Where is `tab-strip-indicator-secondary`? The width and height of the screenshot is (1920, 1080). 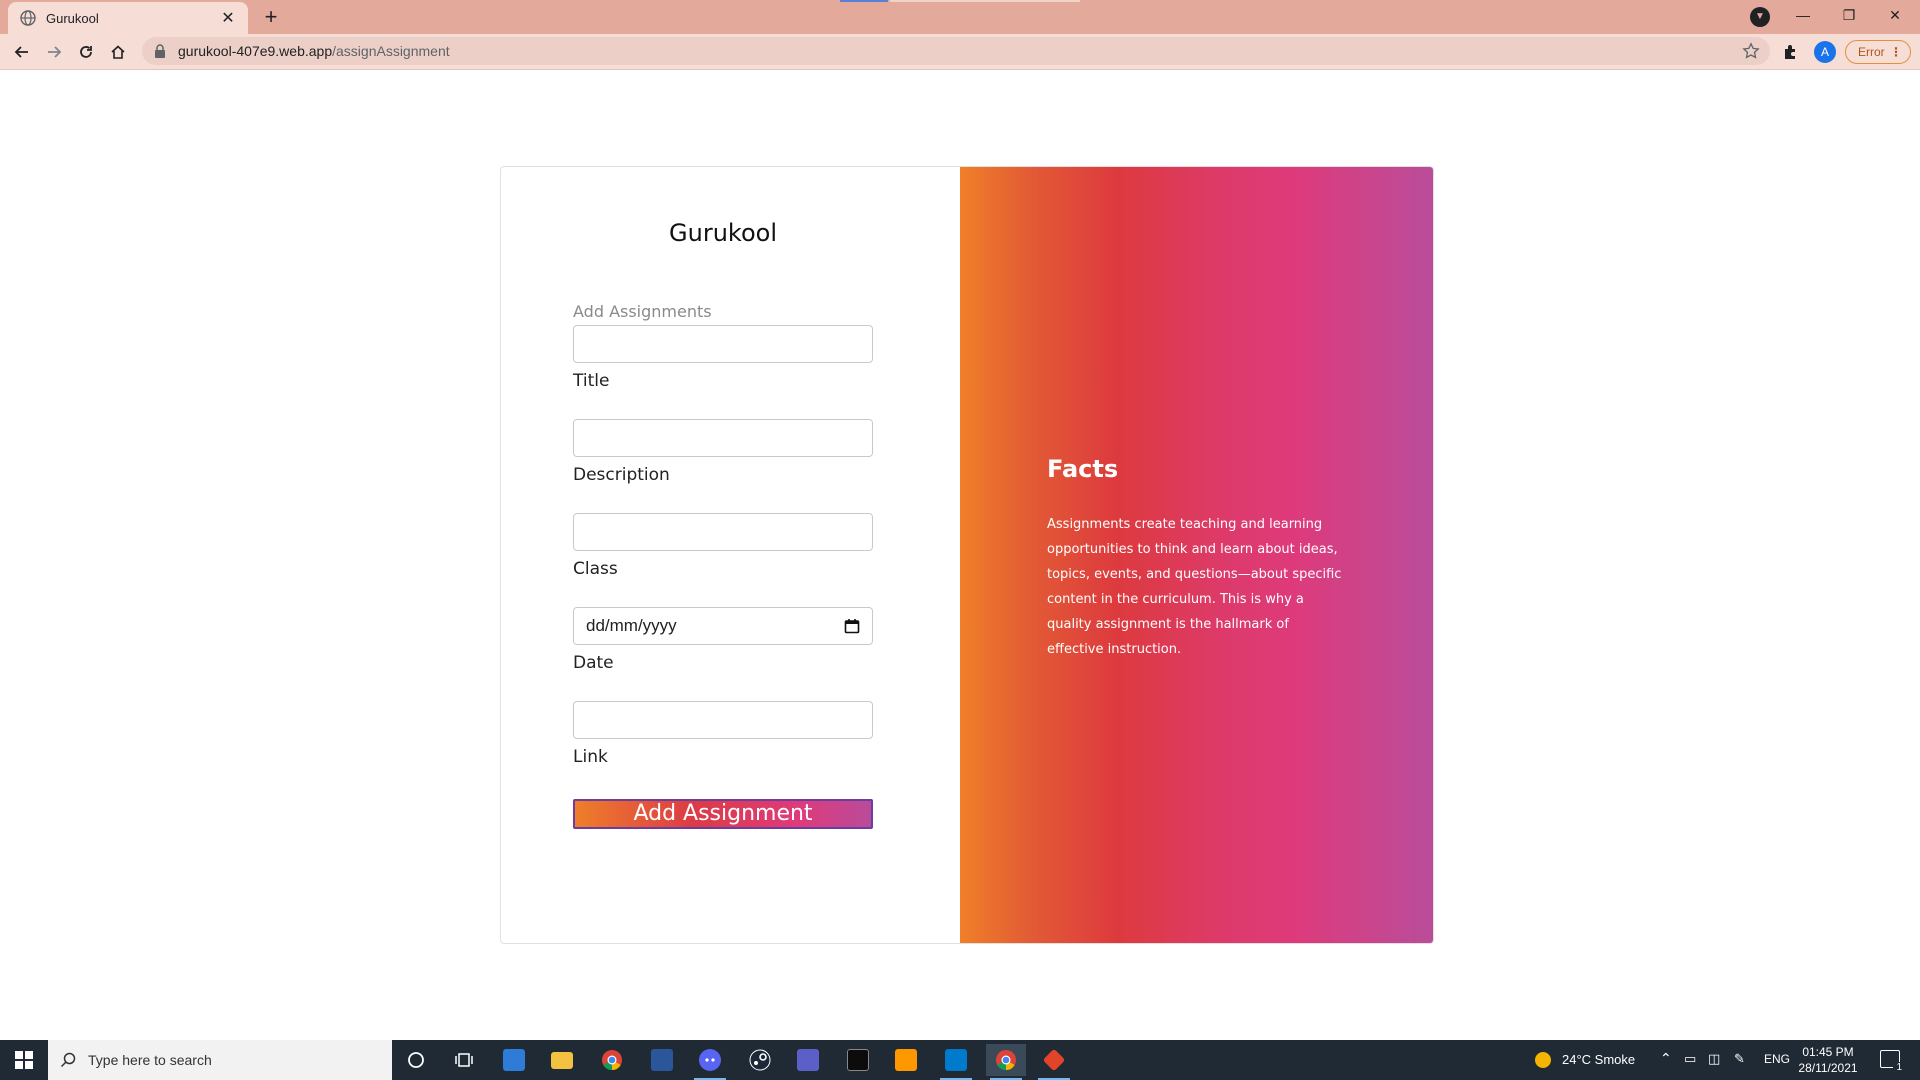
tab-strip-indicator-secondary is located at coordinates (985, 1).